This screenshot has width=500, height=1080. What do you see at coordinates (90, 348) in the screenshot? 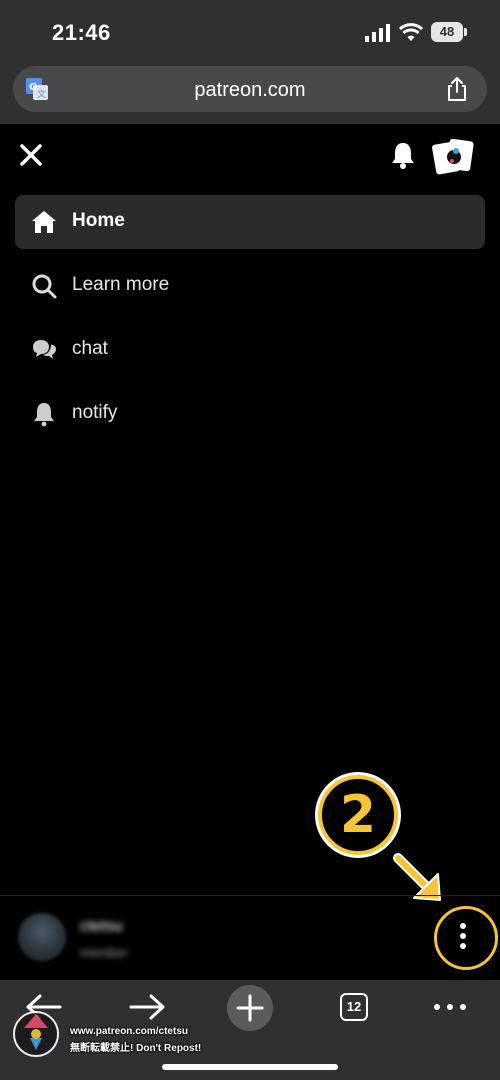
I see `menu-label-chat: chat` at bounding box center [90, 348].